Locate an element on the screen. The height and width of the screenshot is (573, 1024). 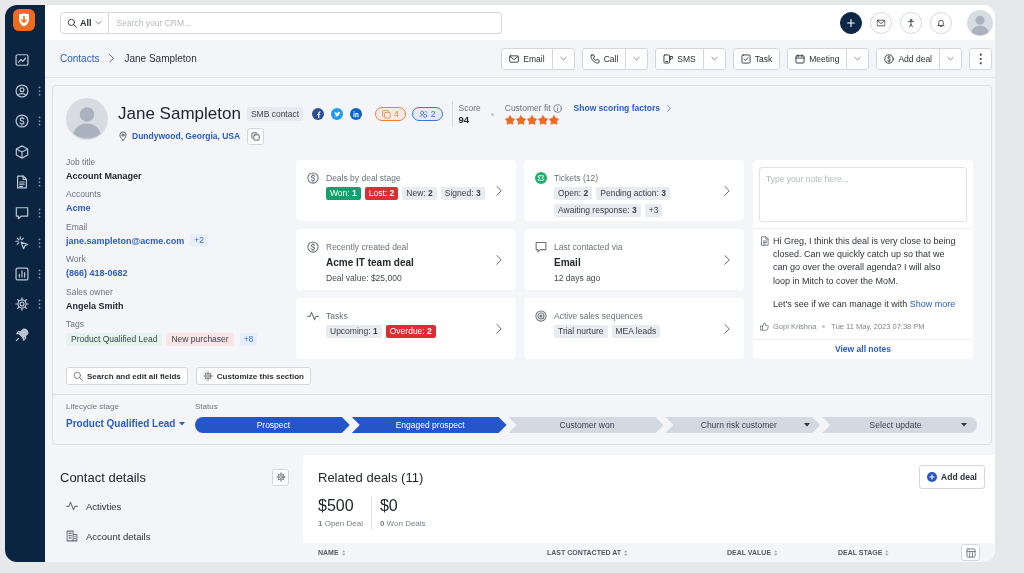
twitter-icon is located at coordinates (337, 114).